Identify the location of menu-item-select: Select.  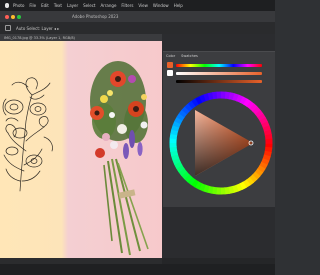
(89, 5).